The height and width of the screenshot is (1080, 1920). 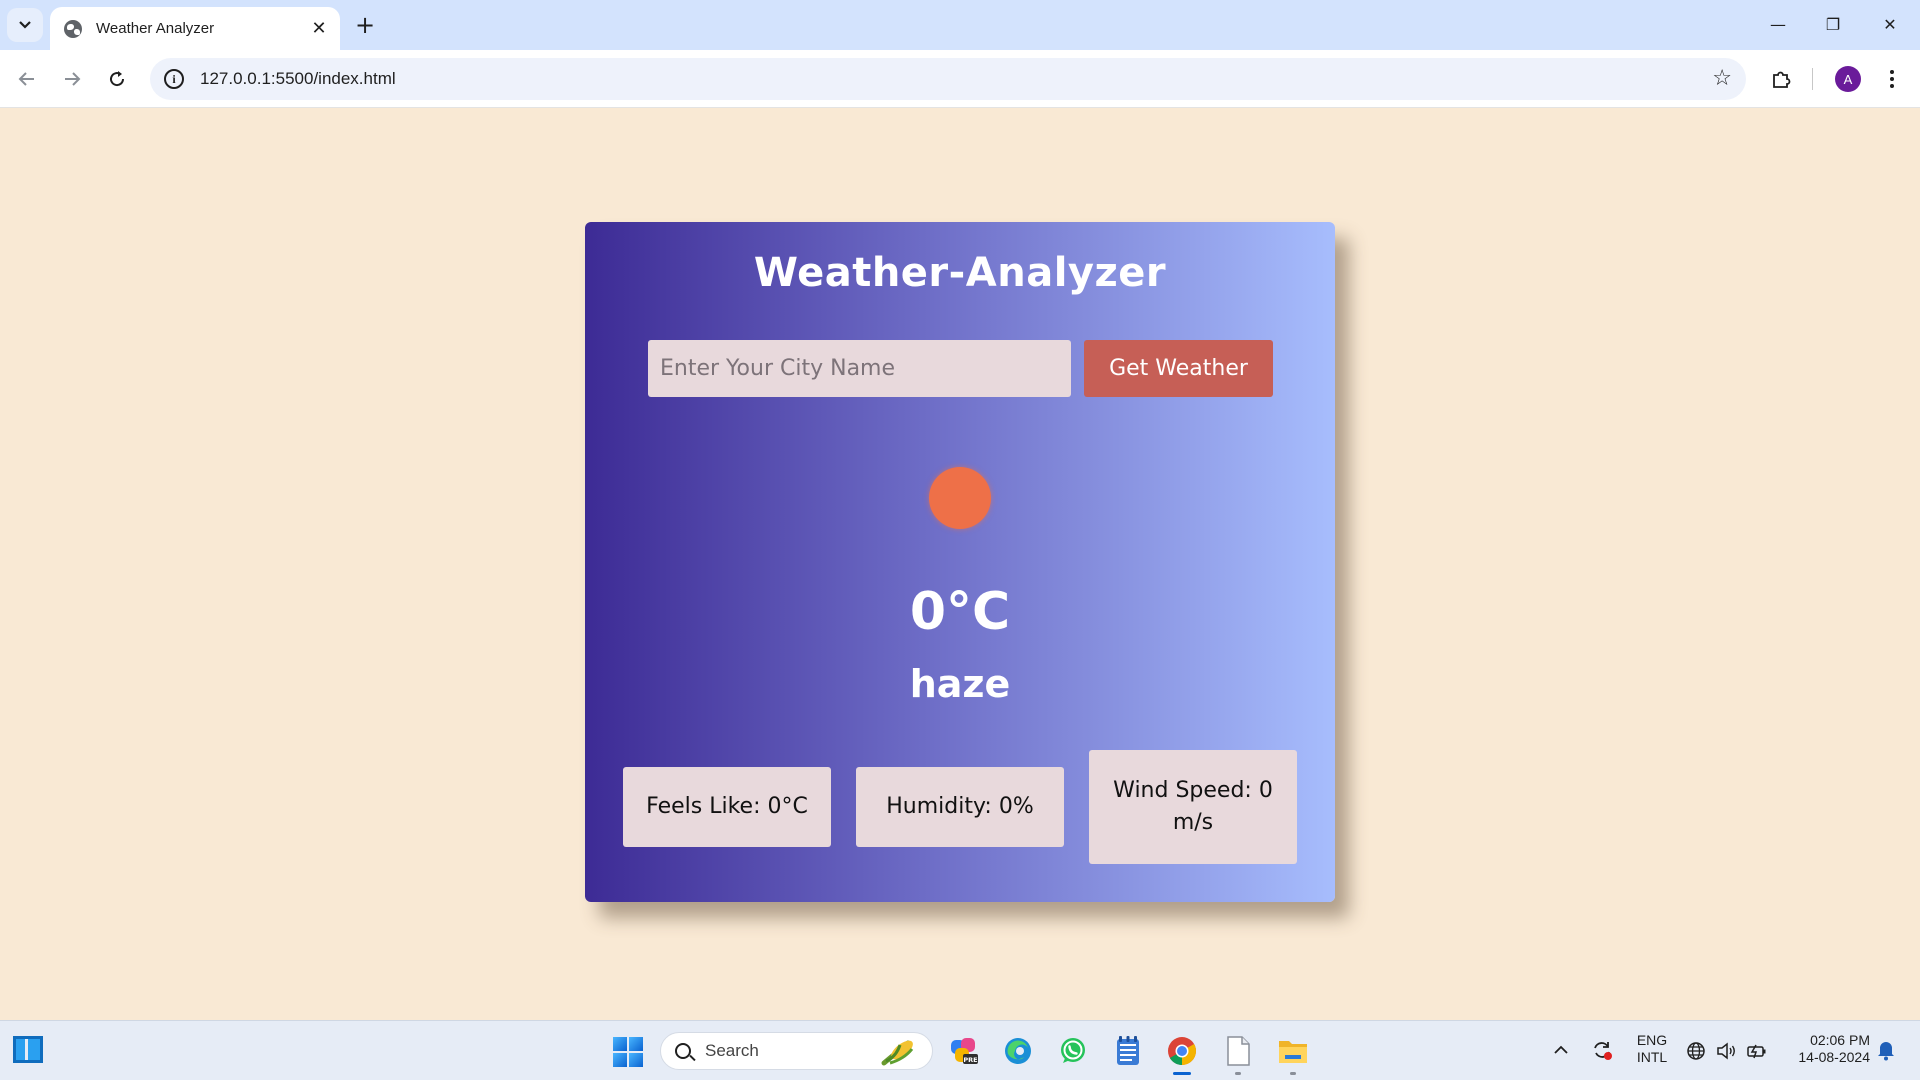 I want to click on chevron-down-icon, so click(x=25, y=25).